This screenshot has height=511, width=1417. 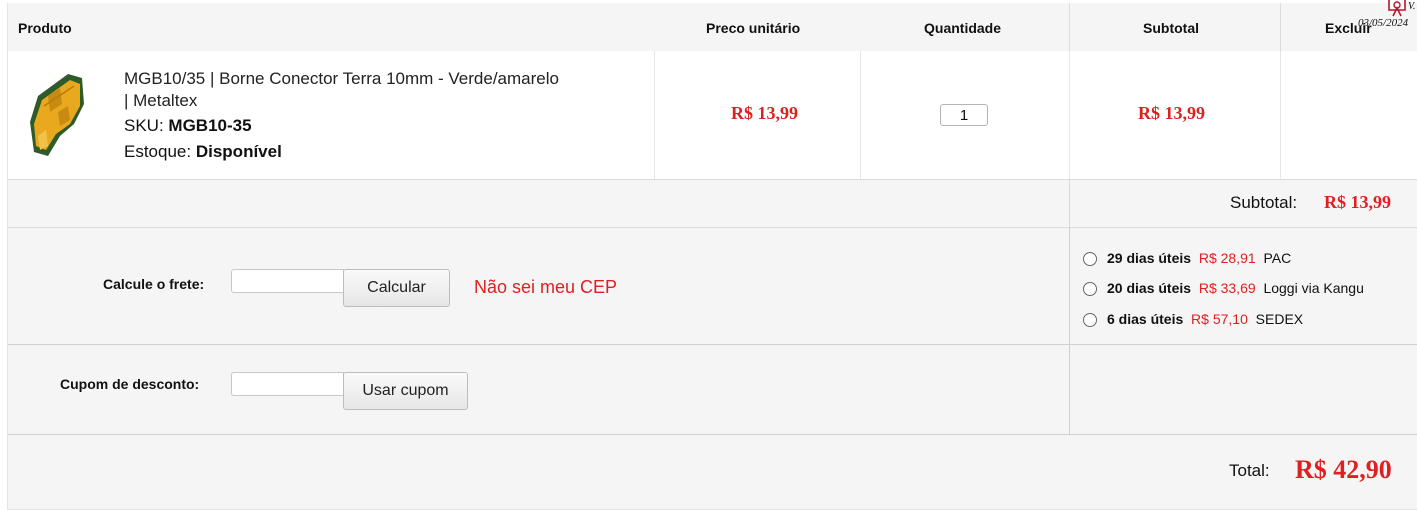 What do you see at coordinates (341, 101) in the screenshot?
I see `product-name-line2: | Metaltex` at bounding box center [341, 101].